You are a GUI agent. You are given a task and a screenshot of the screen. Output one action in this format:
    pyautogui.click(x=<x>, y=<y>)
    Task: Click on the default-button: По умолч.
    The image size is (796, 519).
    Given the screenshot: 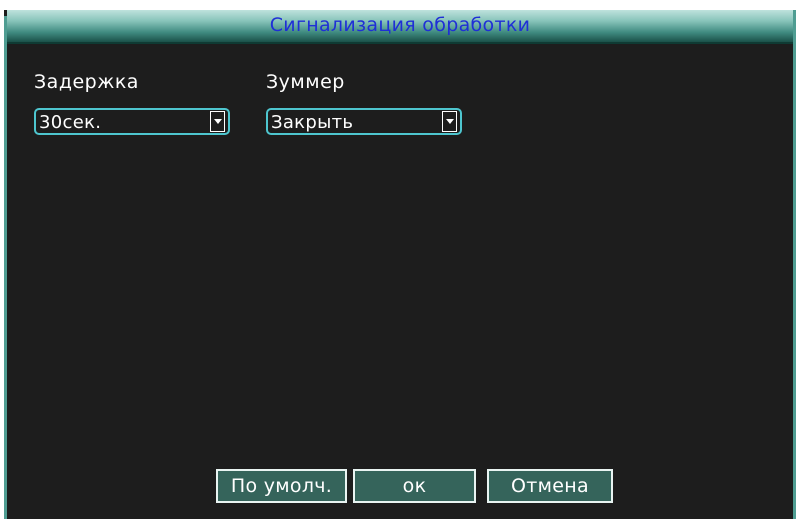 What is the action you would take?
    pyautogui.click(x=281, y=486)
    